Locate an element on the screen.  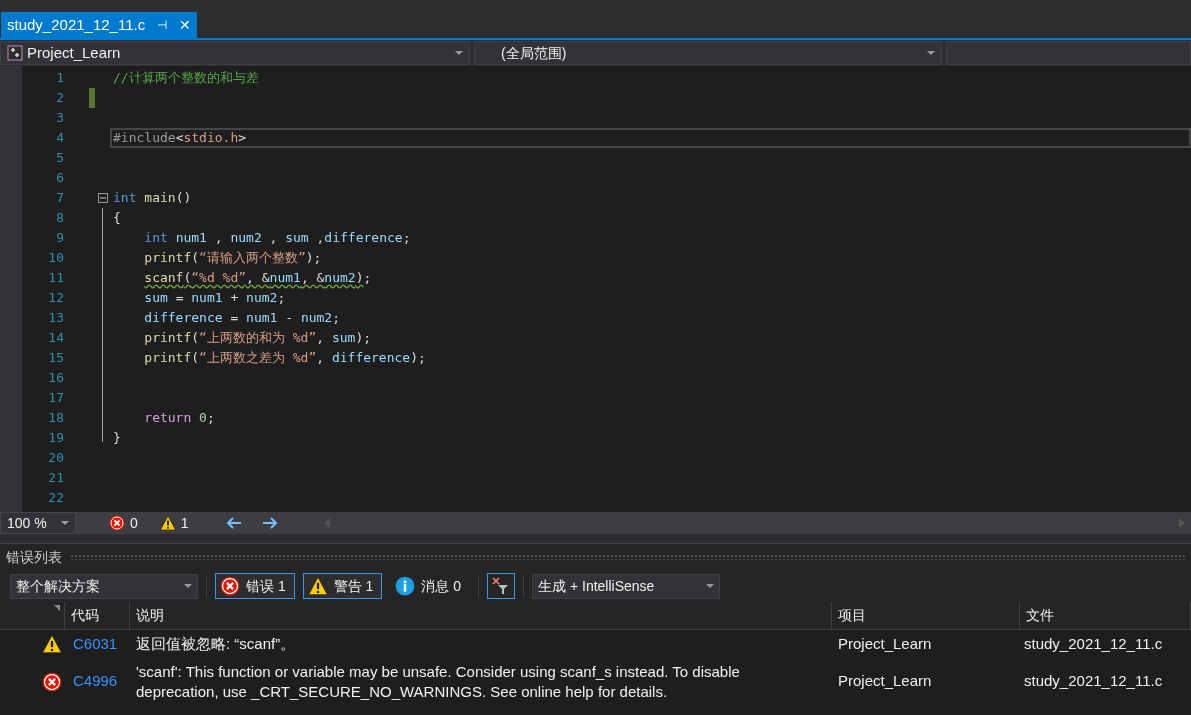
code-line: sum = num1 + num2; is located at coordinates (214, 298).